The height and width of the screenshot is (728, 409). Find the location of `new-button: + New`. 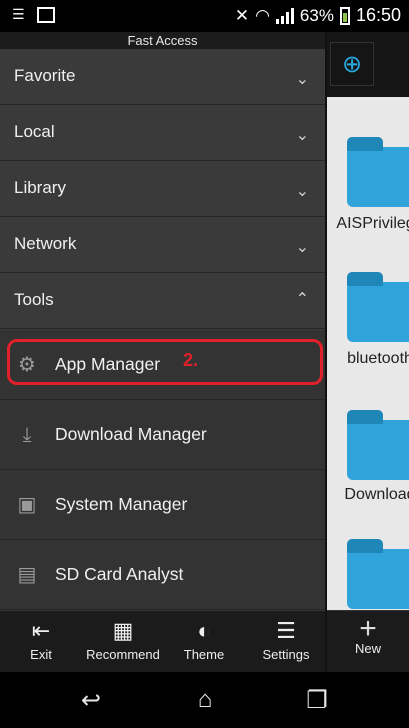

new-button: + New is located at coordinates (368, 641).